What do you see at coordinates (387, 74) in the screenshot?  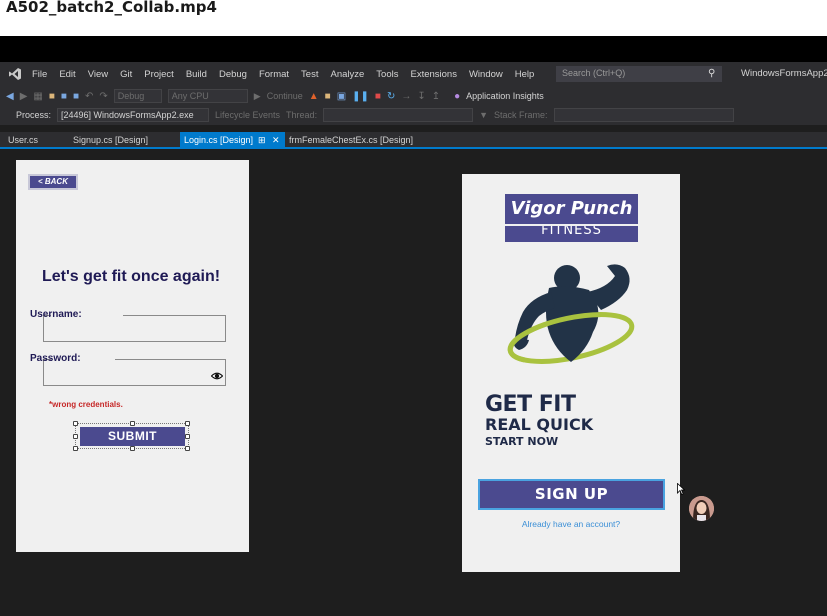 I see `menu-tools: Tools` at bounding box center [387, 74].